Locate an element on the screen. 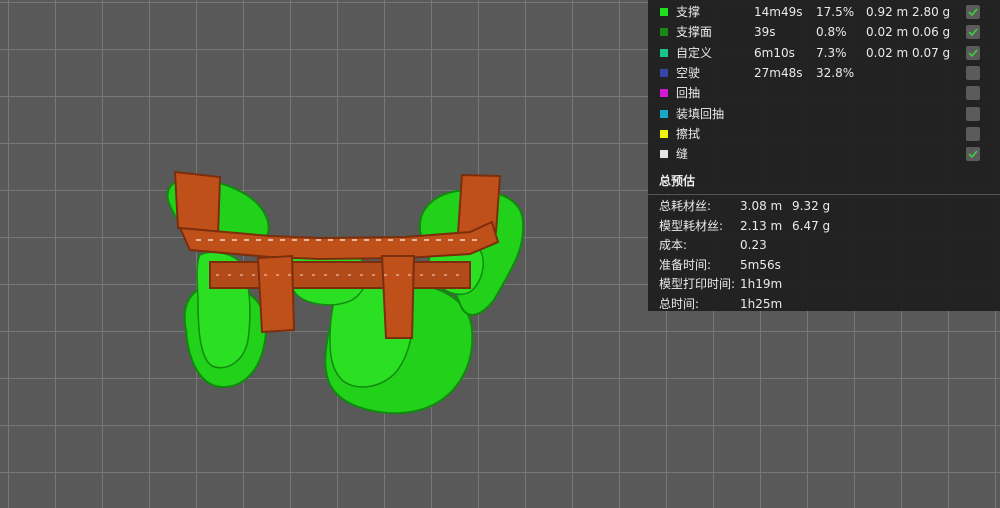  legend-label: 支撑 is located at coordinates (688, 12).